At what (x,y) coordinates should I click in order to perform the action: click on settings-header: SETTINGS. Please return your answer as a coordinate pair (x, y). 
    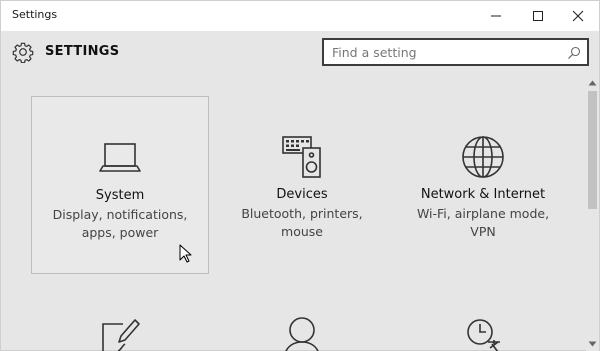
    Looking at the image, I should click on (300, 53).